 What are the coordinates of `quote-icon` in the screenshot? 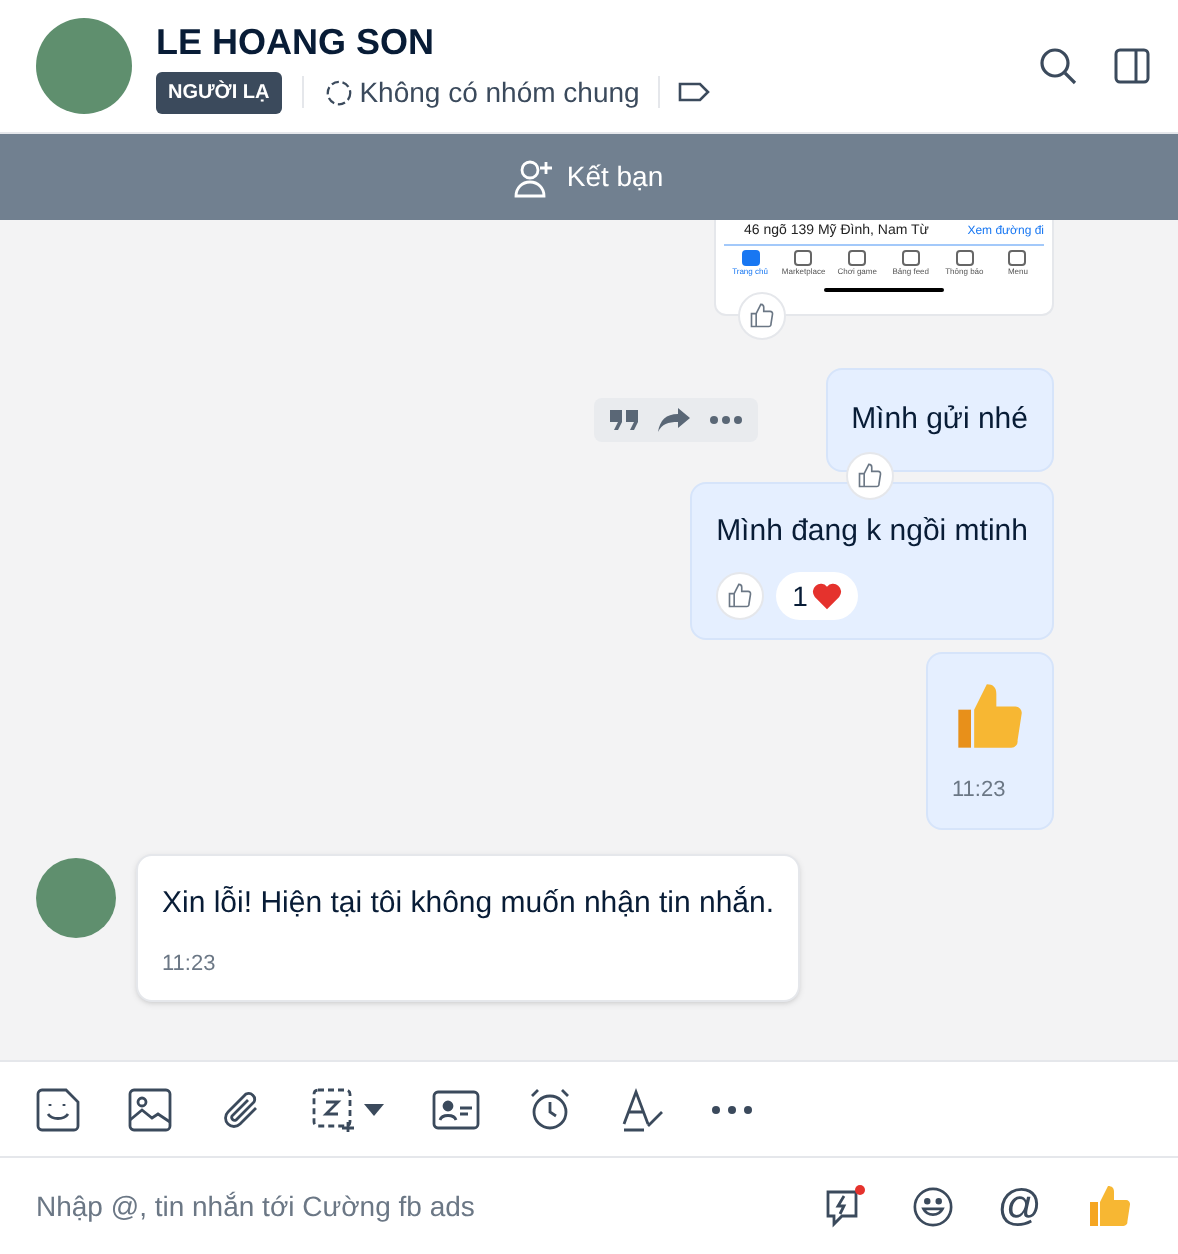 It's located at (623, 420).